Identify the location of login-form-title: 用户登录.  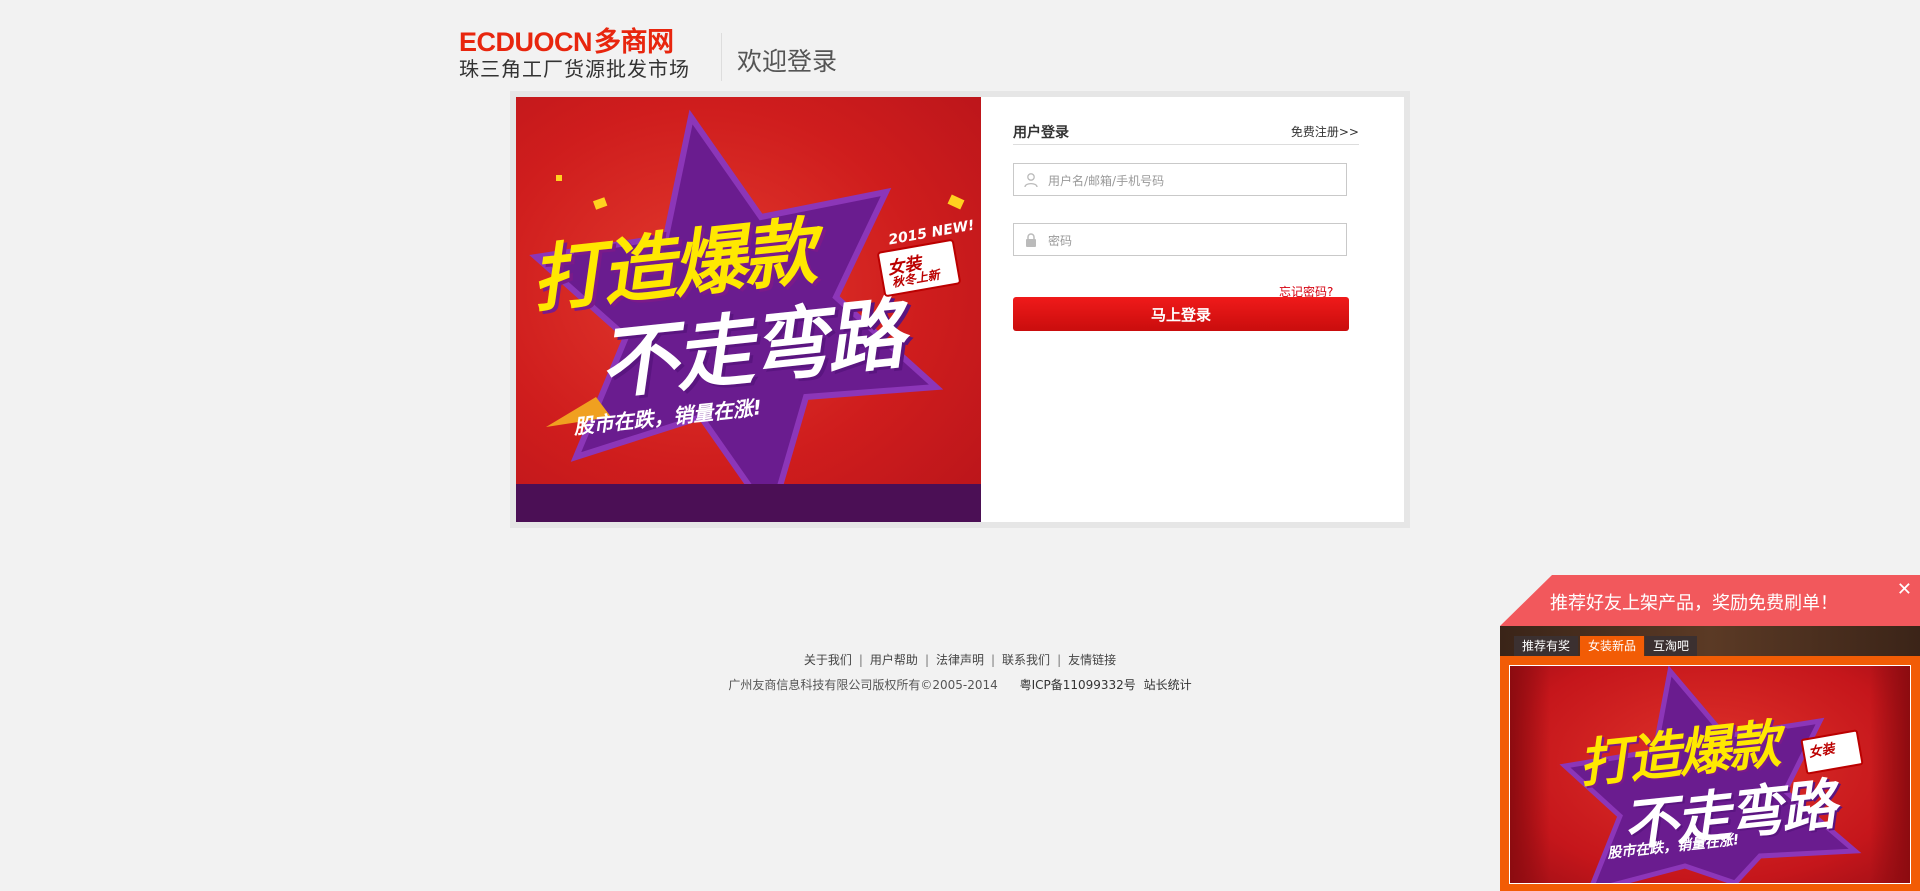
(1041, 133).